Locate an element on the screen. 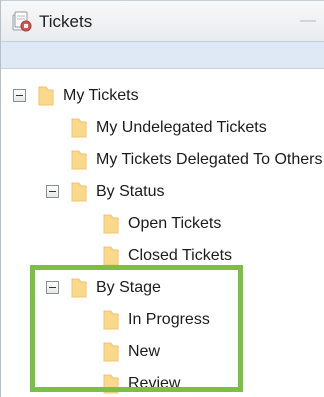 This screenshot has width=324, height=397. tree-node-review: Review is located at coordinates (162, 384).